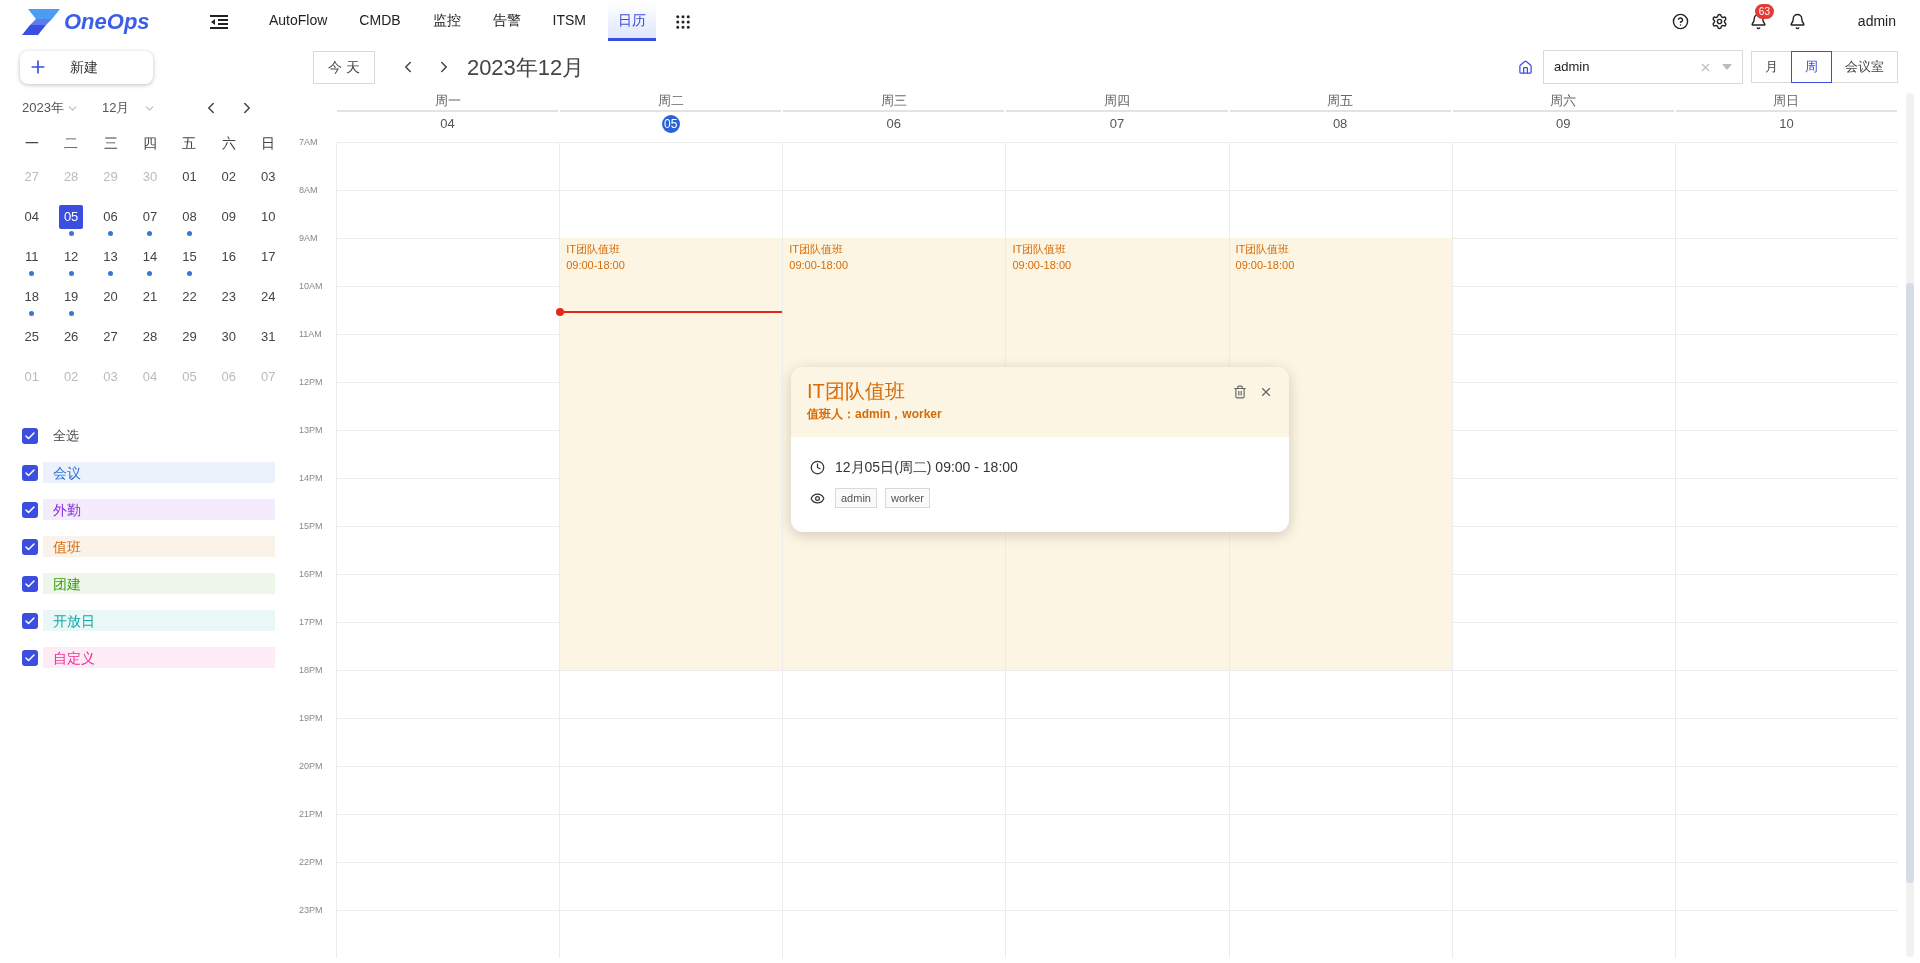 The width and height of the screenshot is (1920, 963). What do you see at coordinates (525, 67) in the screenshot?
I see `calendar-title: 2023年12月` at bounding box center [525, 67].